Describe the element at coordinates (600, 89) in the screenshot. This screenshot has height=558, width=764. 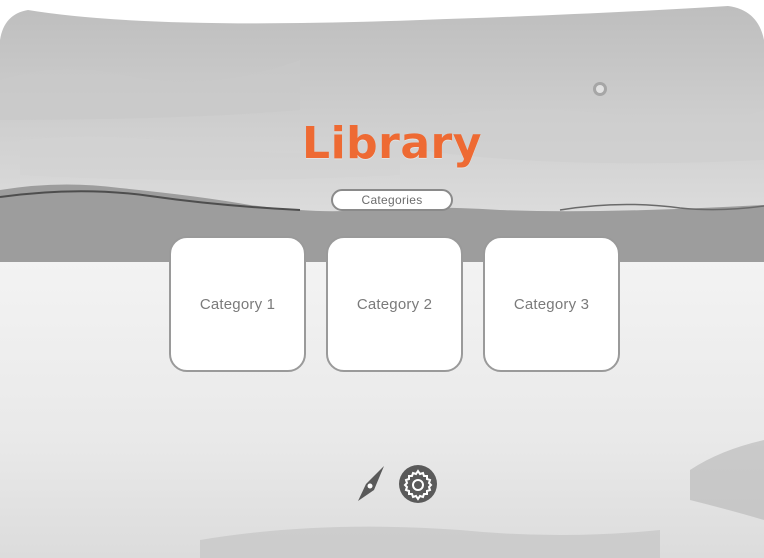
I see `small-badge-icon` at that location.